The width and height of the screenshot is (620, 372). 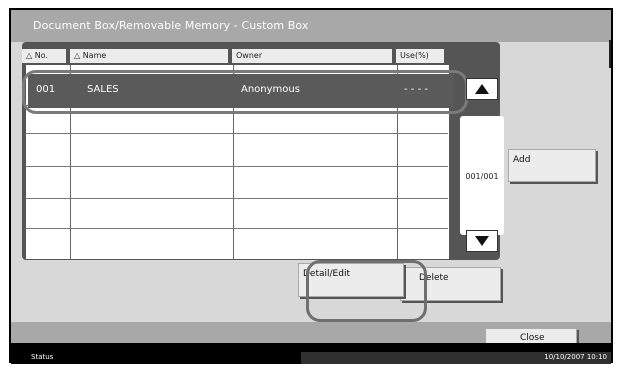 I want to click on triangle-up-icon, so click(x=482, y=89).